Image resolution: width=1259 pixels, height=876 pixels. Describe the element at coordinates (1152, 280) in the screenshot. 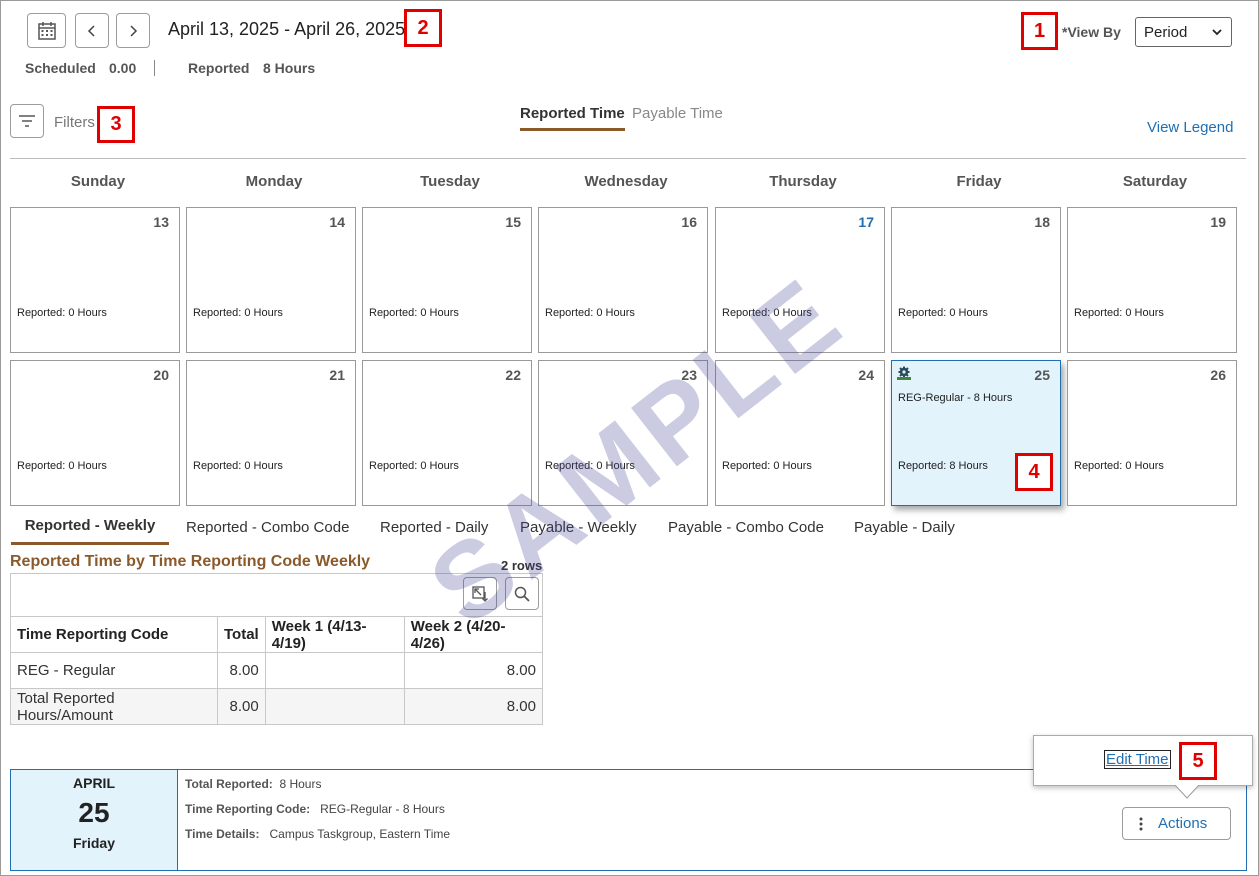

I see `calendar-day-19: 19 Reported: 0 Hours` at that location.